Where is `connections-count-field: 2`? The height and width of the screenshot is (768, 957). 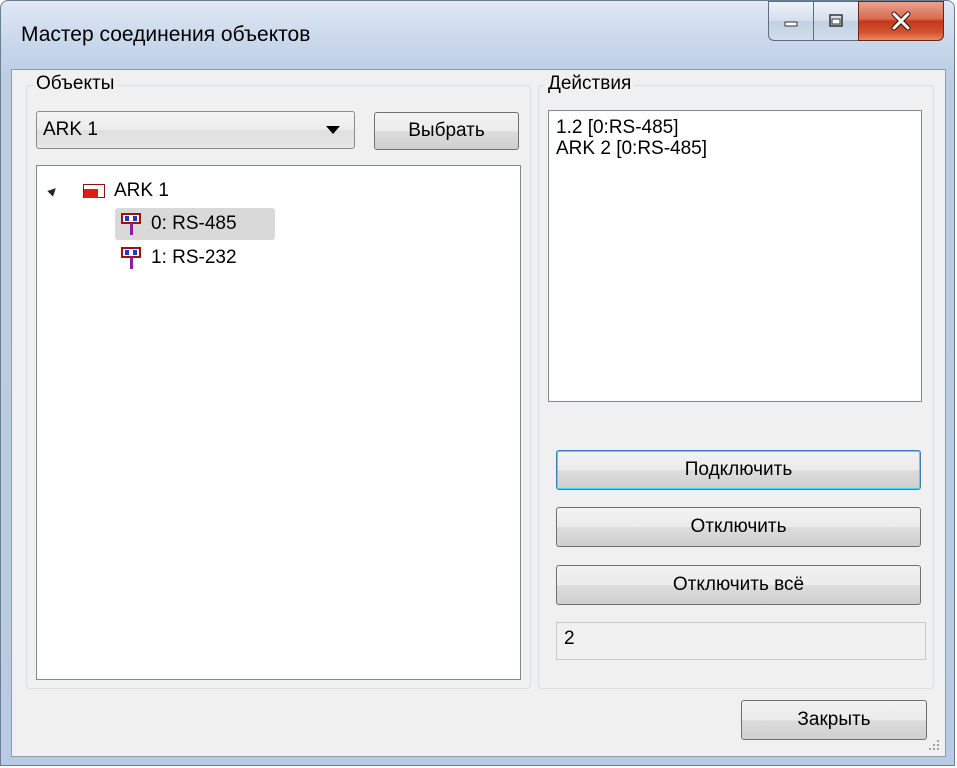 connections-count-field: 2 is located at coordinates (741, 641).